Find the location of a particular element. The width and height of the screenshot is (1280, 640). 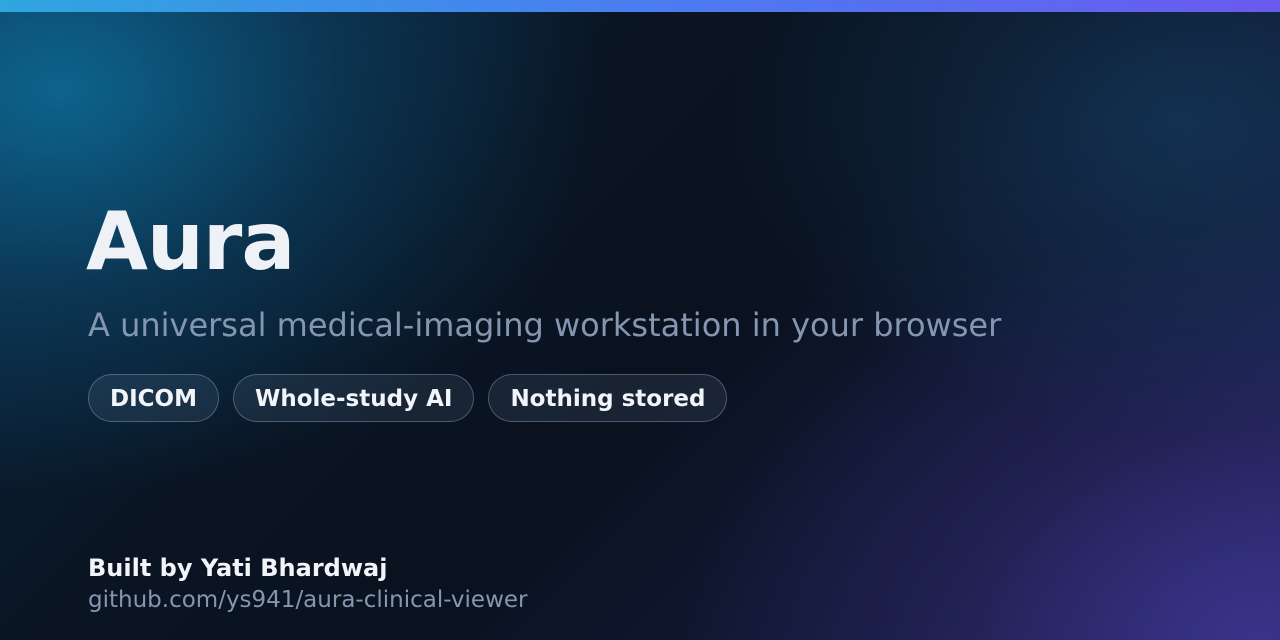

tag-dicom: DICOM is located at coordinates (153, 398).